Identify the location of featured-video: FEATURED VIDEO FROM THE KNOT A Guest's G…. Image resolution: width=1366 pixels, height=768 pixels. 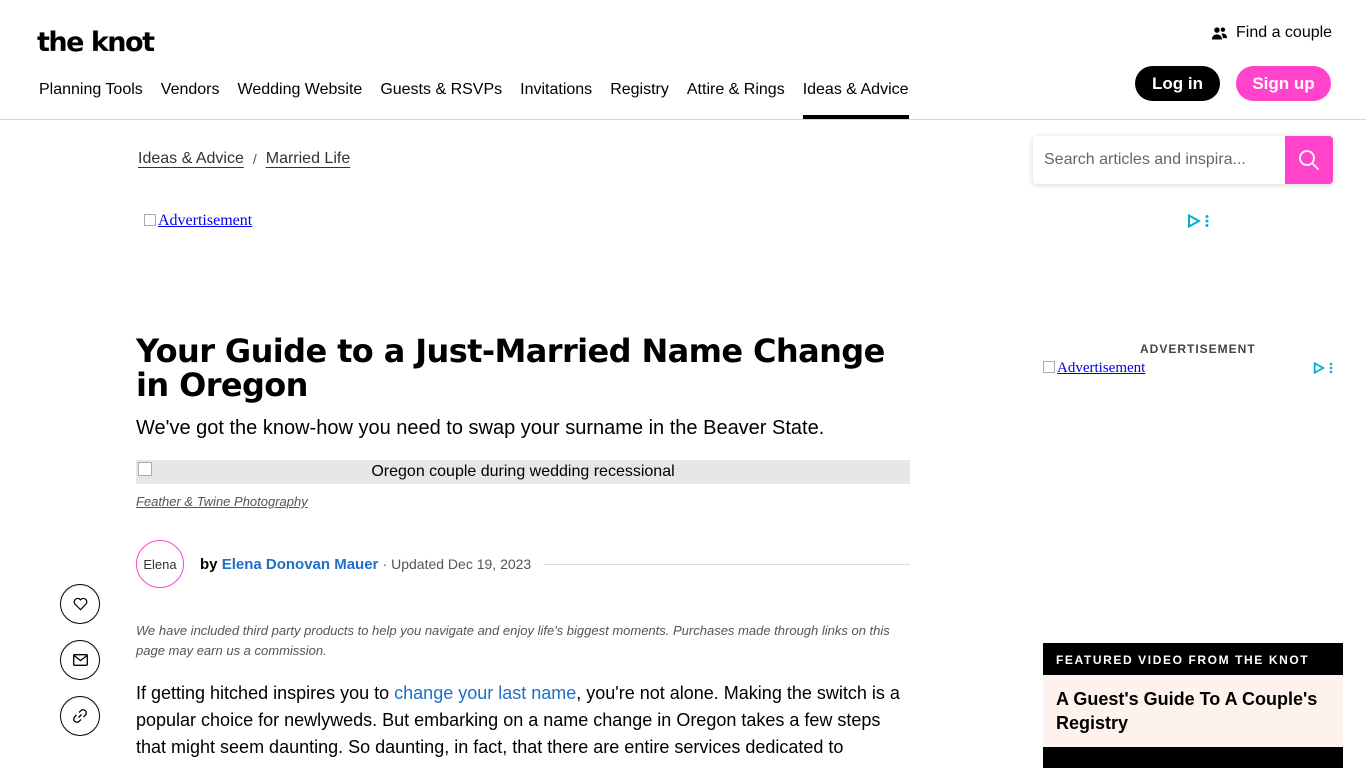
(1193, 705).